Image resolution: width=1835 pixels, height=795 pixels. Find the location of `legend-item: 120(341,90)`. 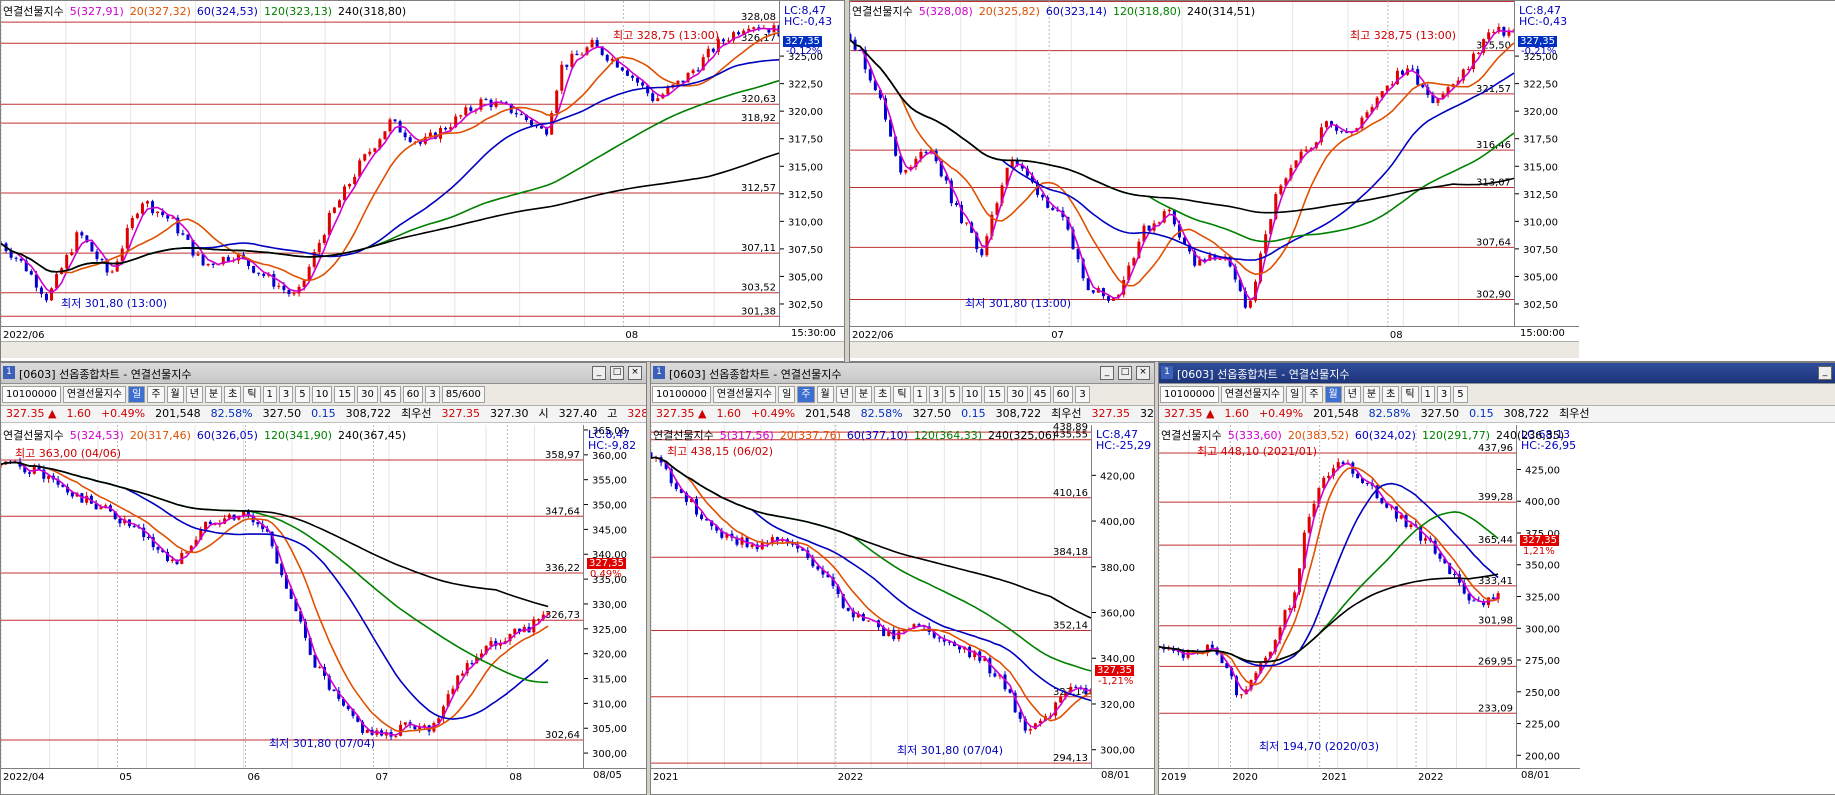

legend-item: 120(341,90) is located at coordinates (298, 435).